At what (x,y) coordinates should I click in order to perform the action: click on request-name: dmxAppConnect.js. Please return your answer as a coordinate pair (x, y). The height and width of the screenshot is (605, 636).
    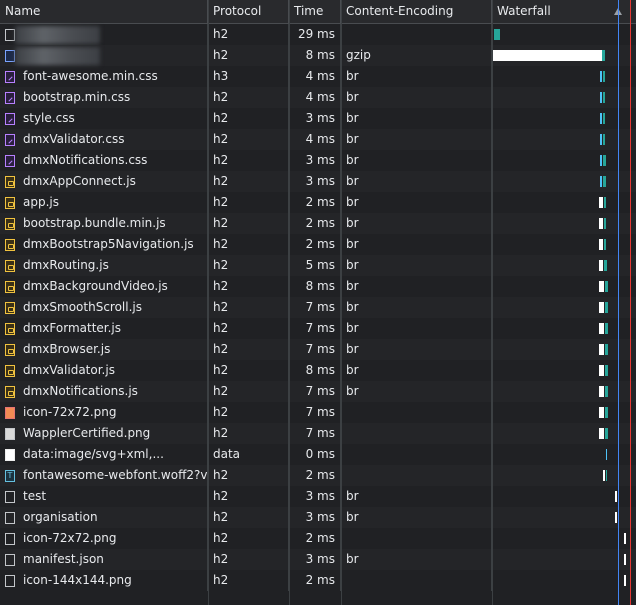
    Looking at the image, I should click on (79, 181).